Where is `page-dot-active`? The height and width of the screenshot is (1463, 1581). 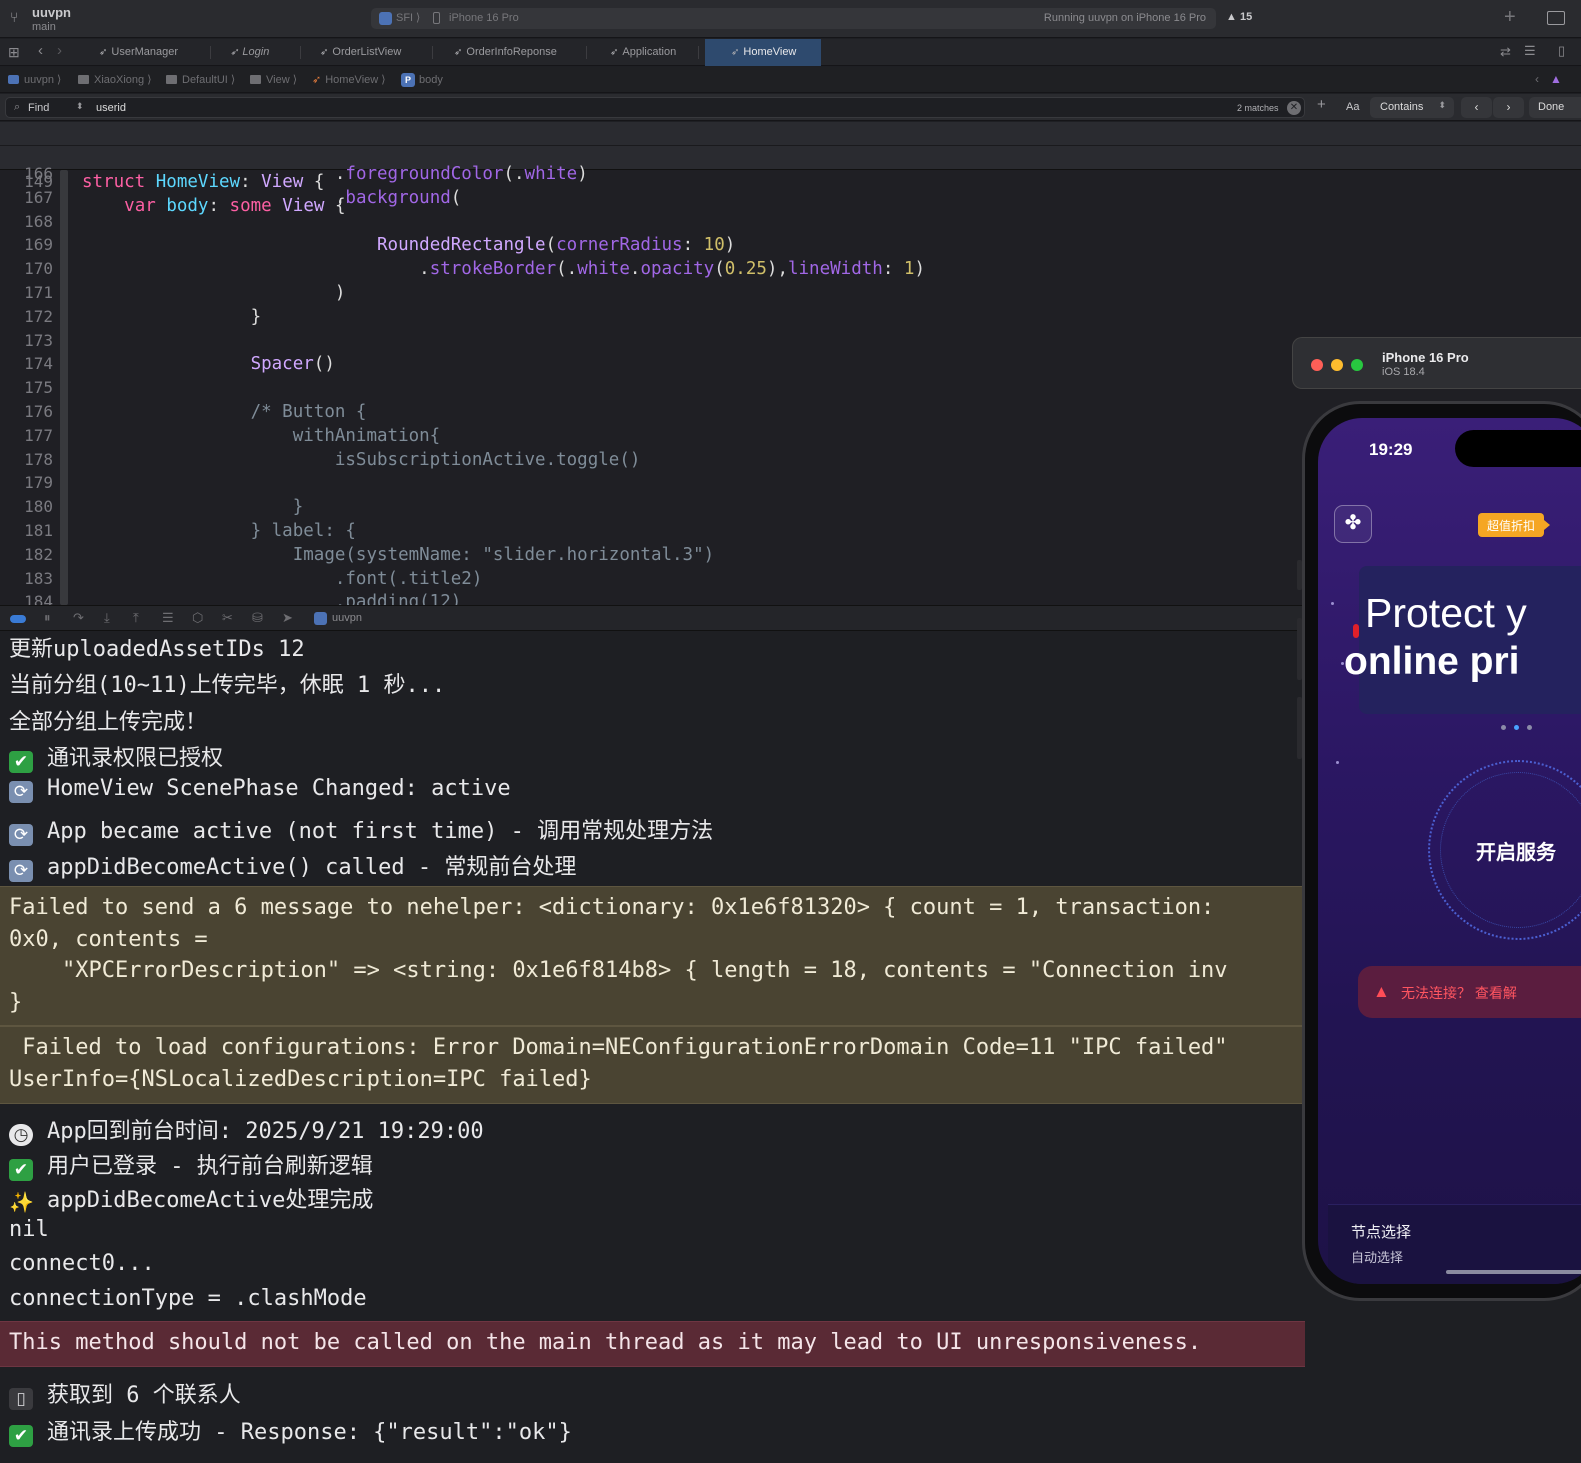
page-dot-active is located at coordinates (1516, 727).